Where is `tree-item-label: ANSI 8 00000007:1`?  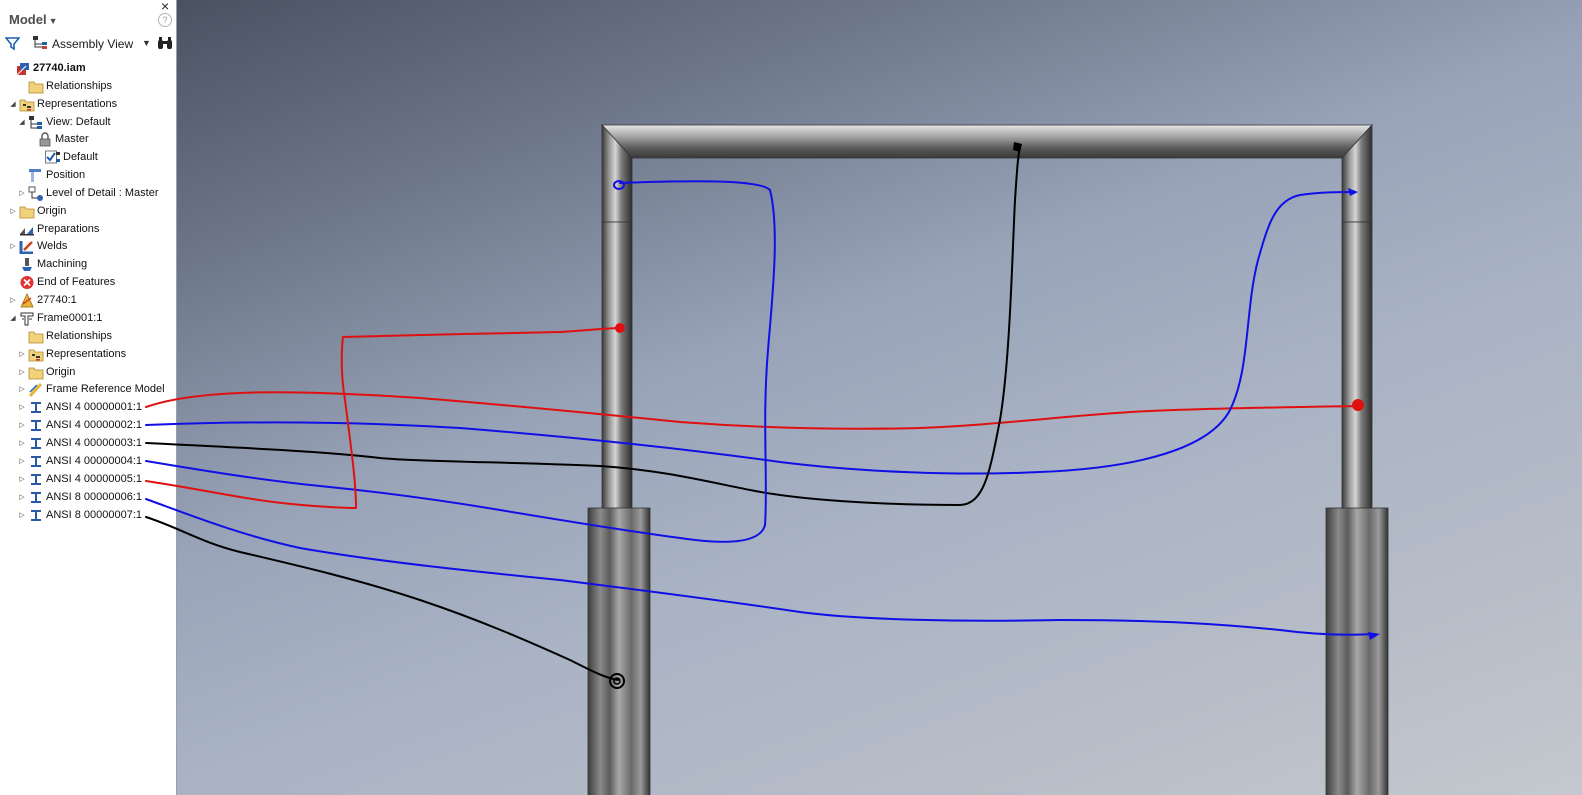 tree-item-label: ANSI 8 00000007:1 is located at coordinates (94, 515).